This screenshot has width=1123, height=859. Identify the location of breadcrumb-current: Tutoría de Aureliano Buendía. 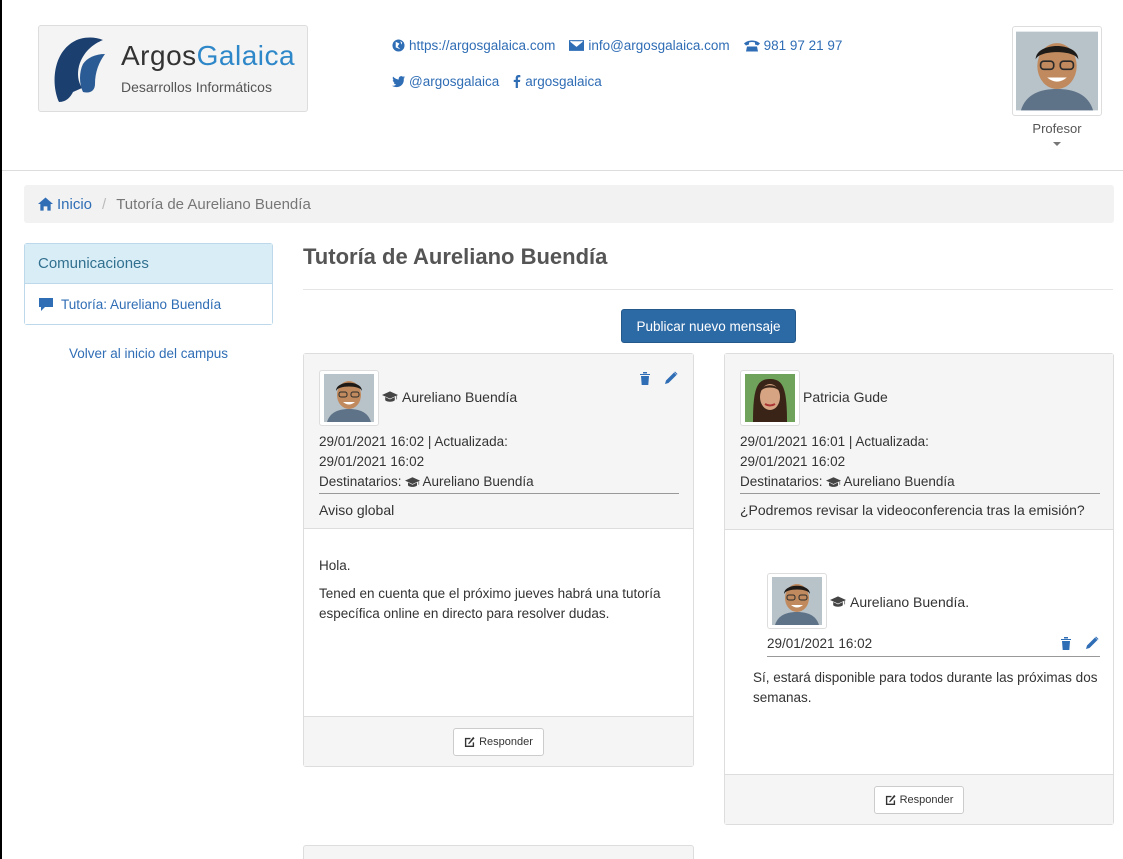
(213, 204).